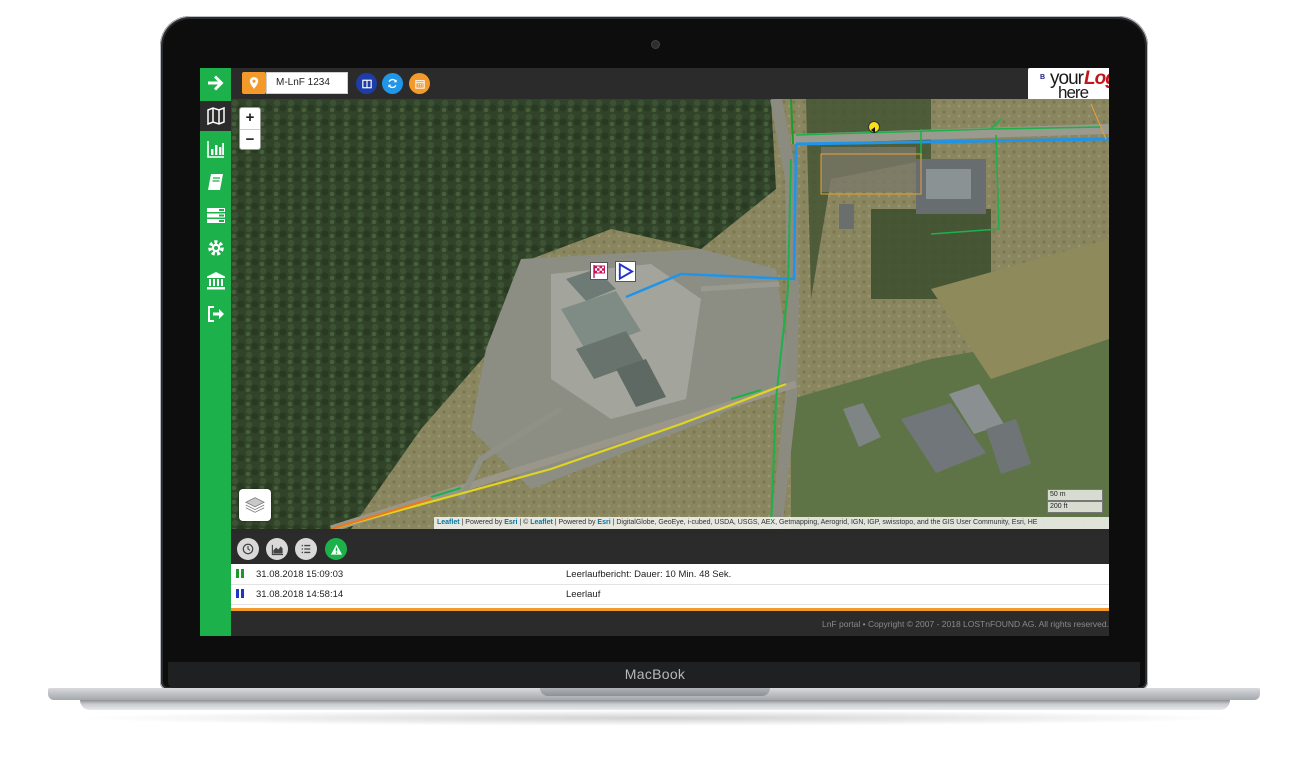 The image size is (1315, 760). I want to click on calendar-button, so click(419, 83).